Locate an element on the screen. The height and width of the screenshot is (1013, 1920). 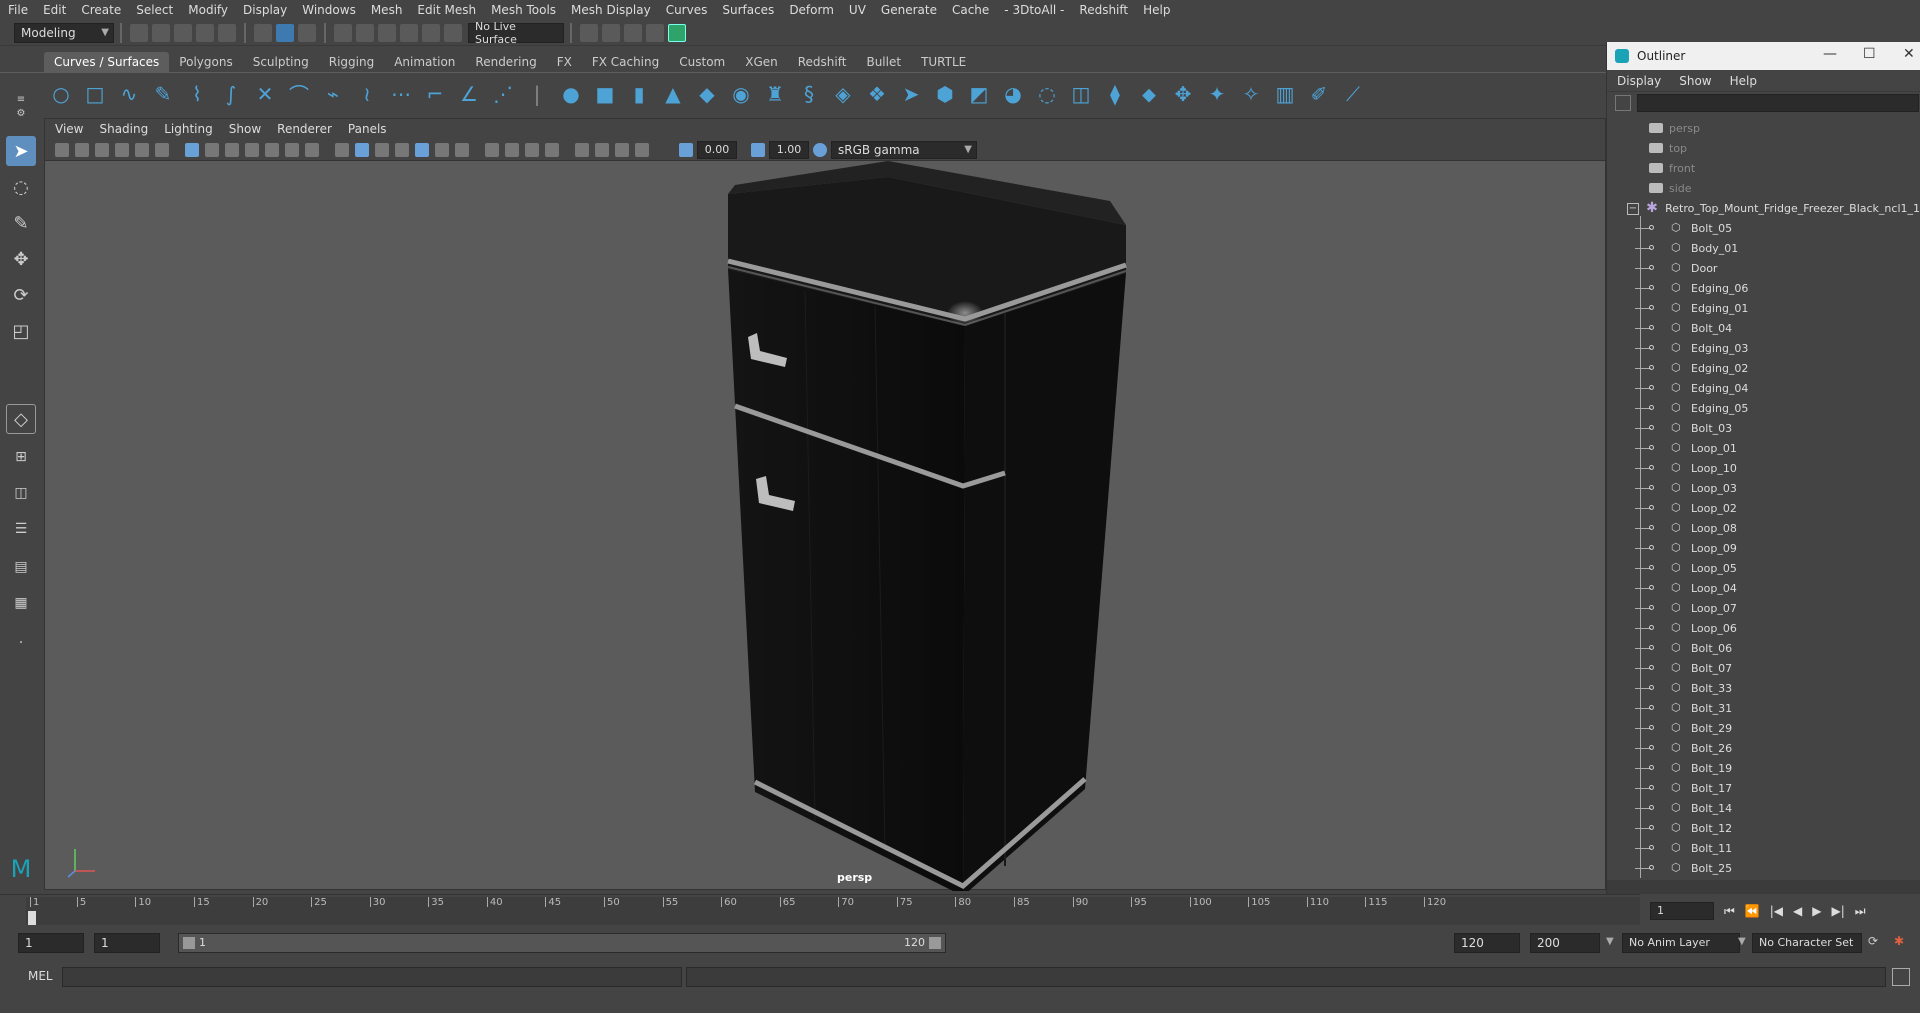
close-icon: ✕ is located at coordinates (1909, 54).